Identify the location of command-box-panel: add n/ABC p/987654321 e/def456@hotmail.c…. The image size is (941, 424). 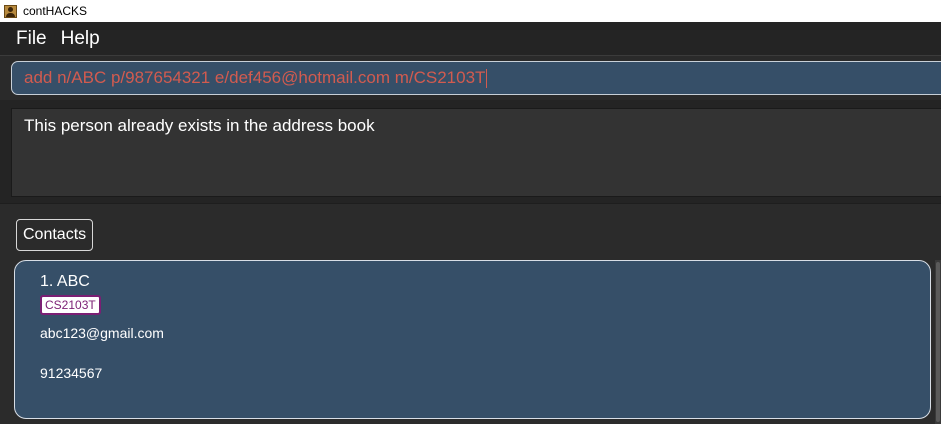
(470, 78).